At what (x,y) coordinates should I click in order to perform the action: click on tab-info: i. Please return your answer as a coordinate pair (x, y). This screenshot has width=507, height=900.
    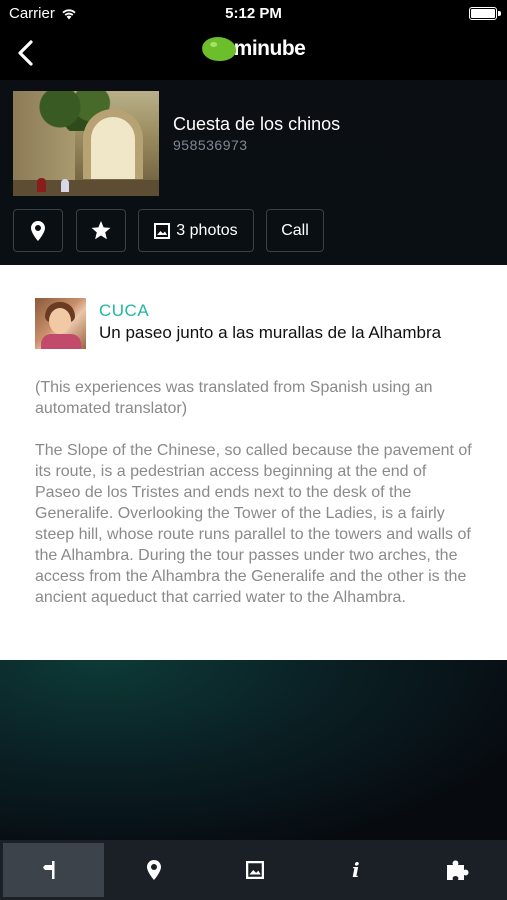
    Looking at the image, I should click on (355, 870).